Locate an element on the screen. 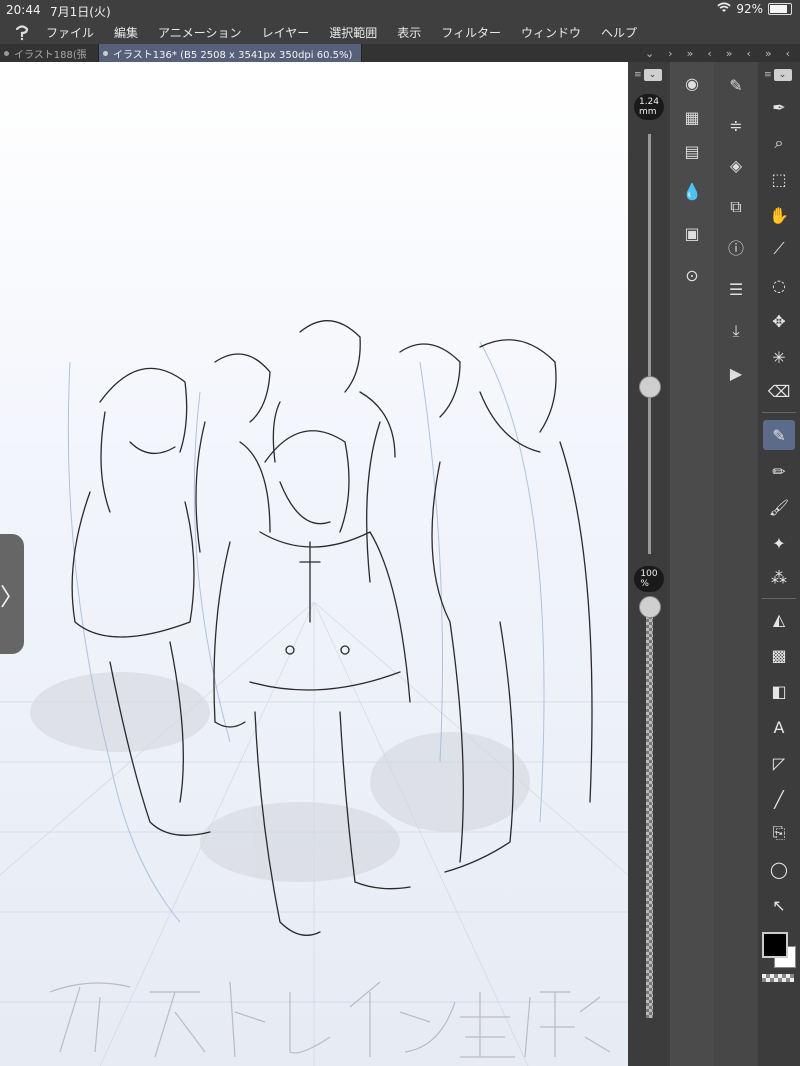 The width and height of the screenshot is (800, 1066). color-set-icon: 💧 is located at coordinates (692, 191).